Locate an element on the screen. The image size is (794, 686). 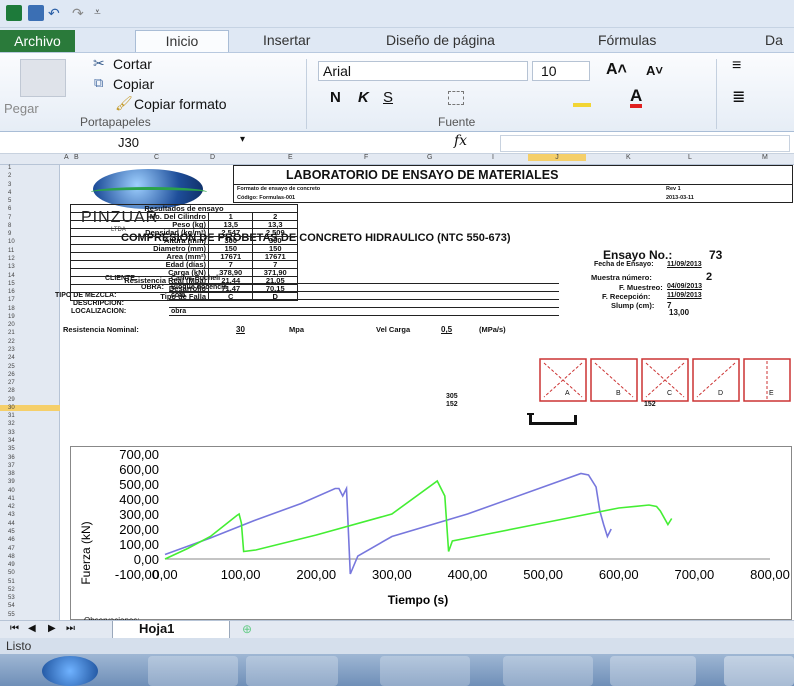
col-header: F is located at coordinates (366, 157).